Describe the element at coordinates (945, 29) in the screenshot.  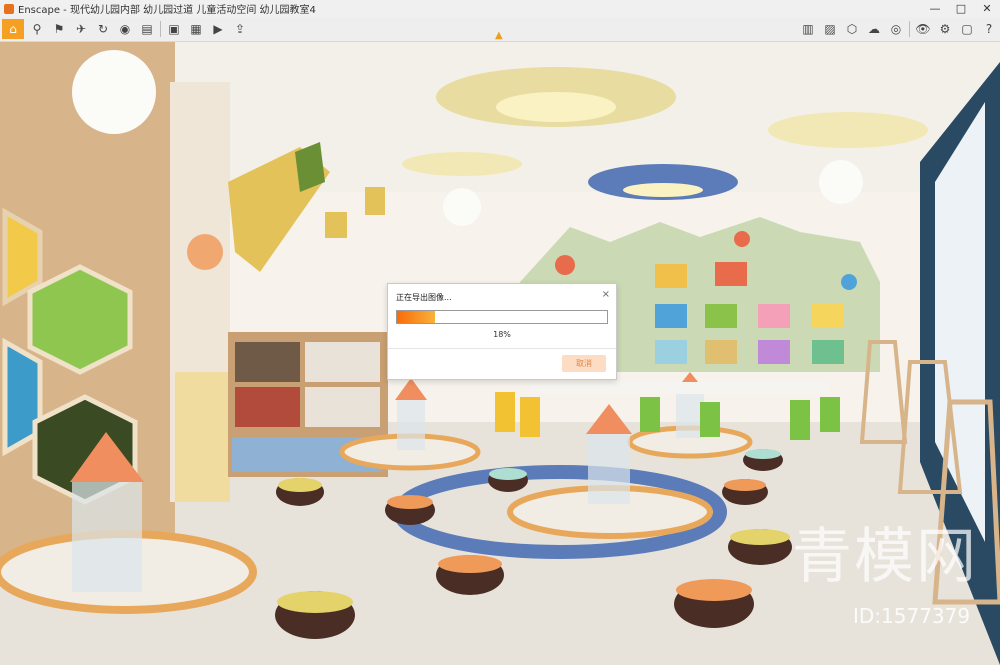
I see `settings-icon: ⚙` at that location.